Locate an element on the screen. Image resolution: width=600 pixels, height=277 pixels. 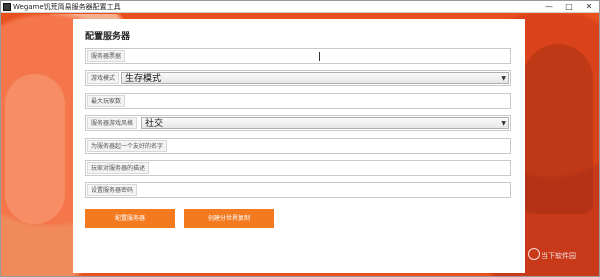
watermark-logo-icon is located at coordinates (534, 254).